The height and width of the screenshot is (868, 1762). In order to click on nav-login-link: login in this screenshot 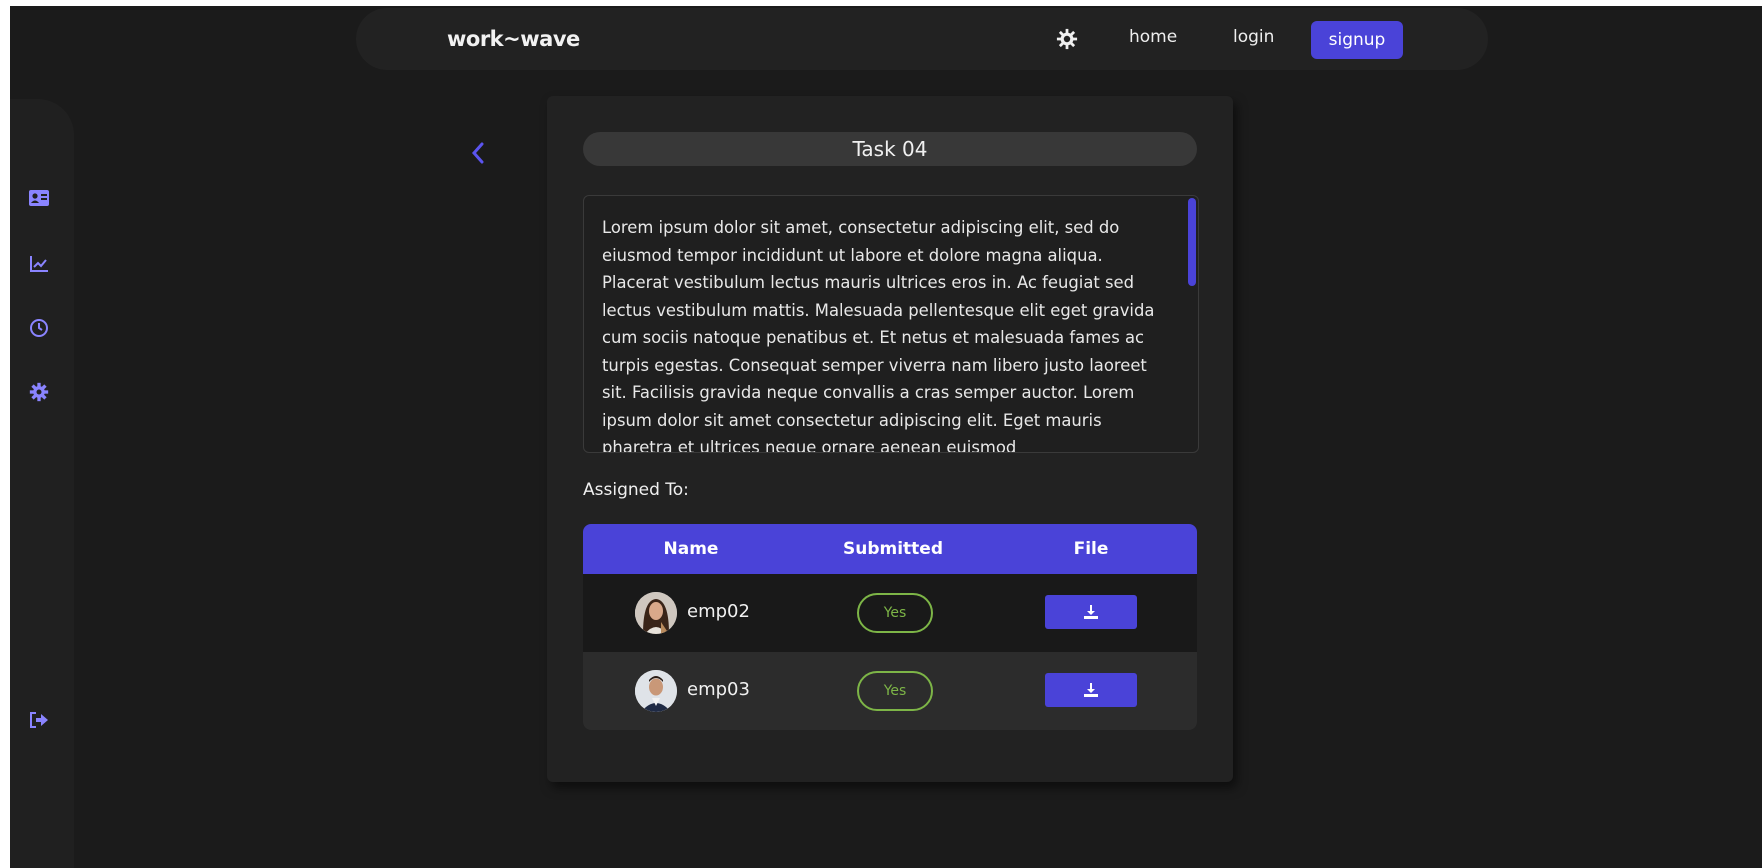, I will do `click(1253, 37)`.